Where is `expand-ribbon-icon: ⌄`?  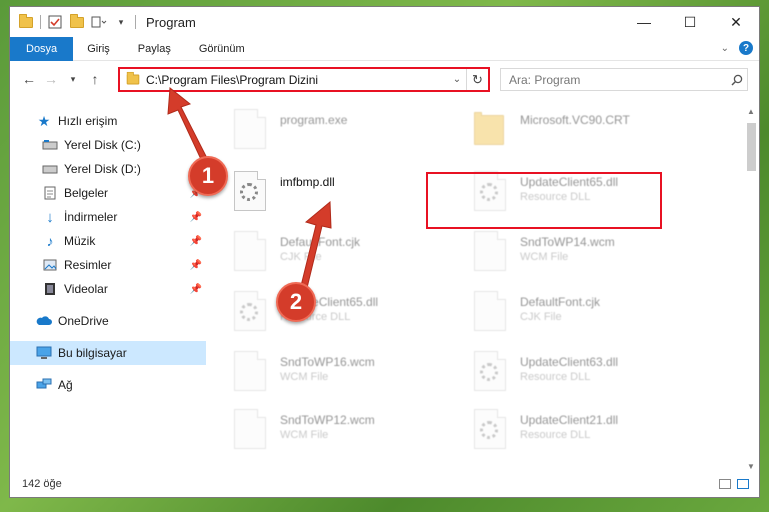 expand-ribbon-icon: ⌄ is located at coordinates (725, 48).